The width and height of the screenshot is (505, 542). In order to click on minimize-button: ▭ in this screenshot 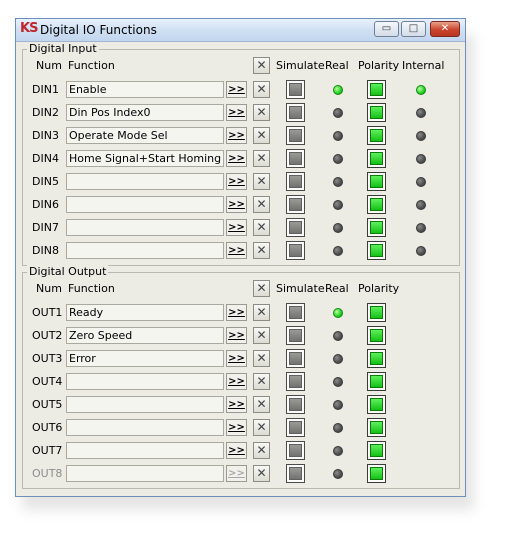, I will do `click(386, 29)`.